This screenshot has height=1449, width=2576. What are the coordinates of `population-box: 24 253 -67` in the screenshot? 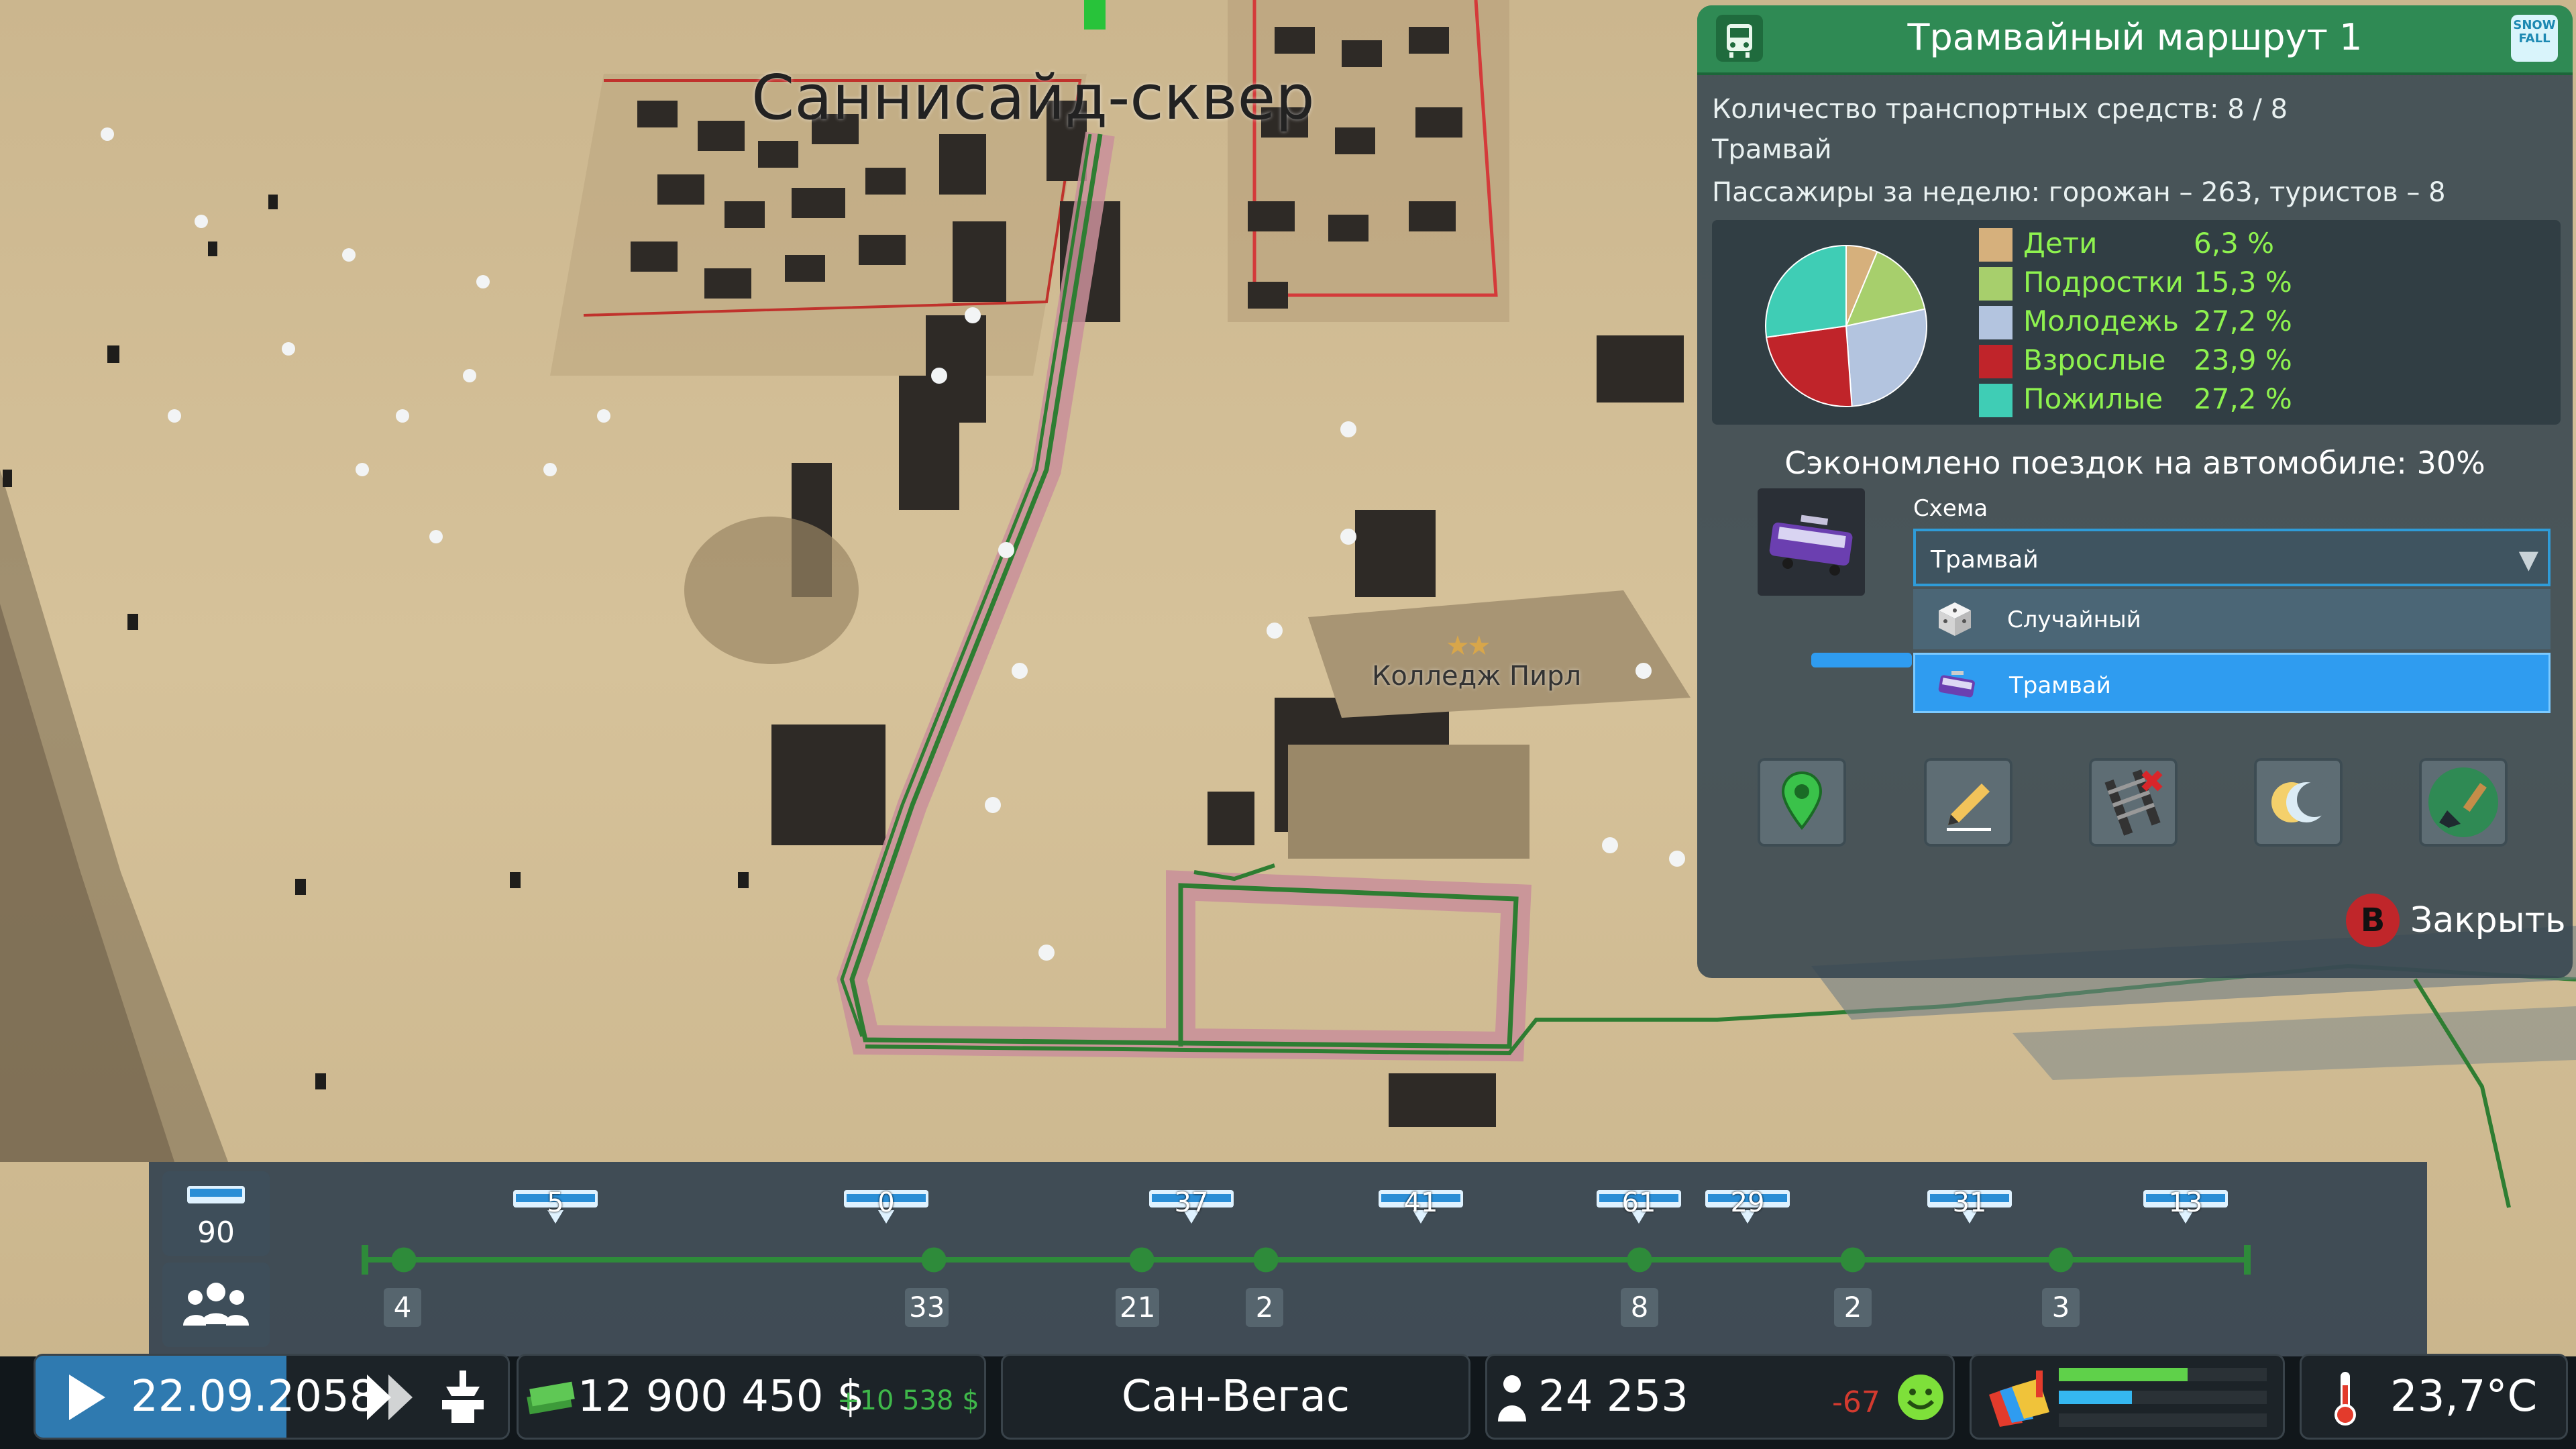 It's located at (1720, 1397).